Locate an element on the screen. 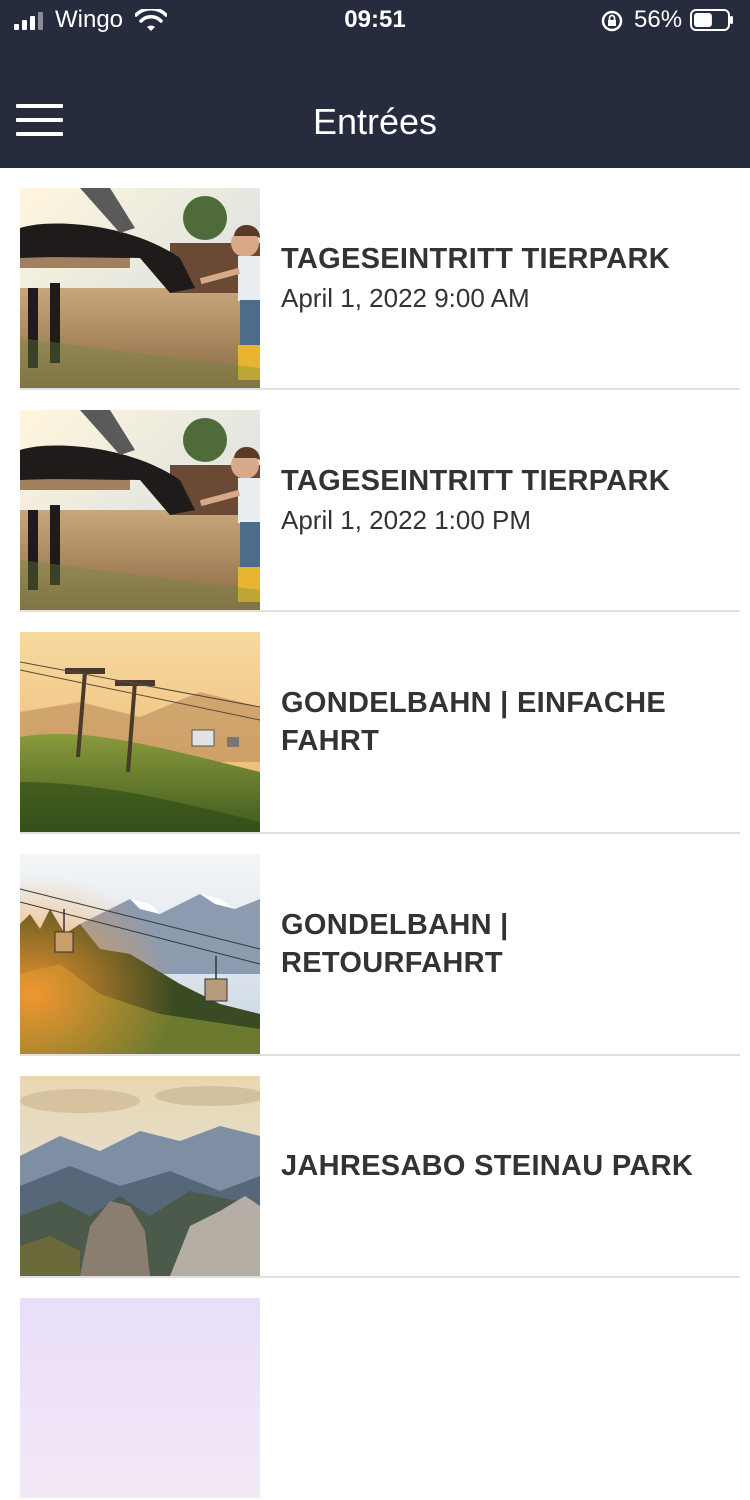 This screenshot has width=750, height=1500. entry-title: GONDELBAHN | RETOURFAHRT is located at coordinates (395, 944).